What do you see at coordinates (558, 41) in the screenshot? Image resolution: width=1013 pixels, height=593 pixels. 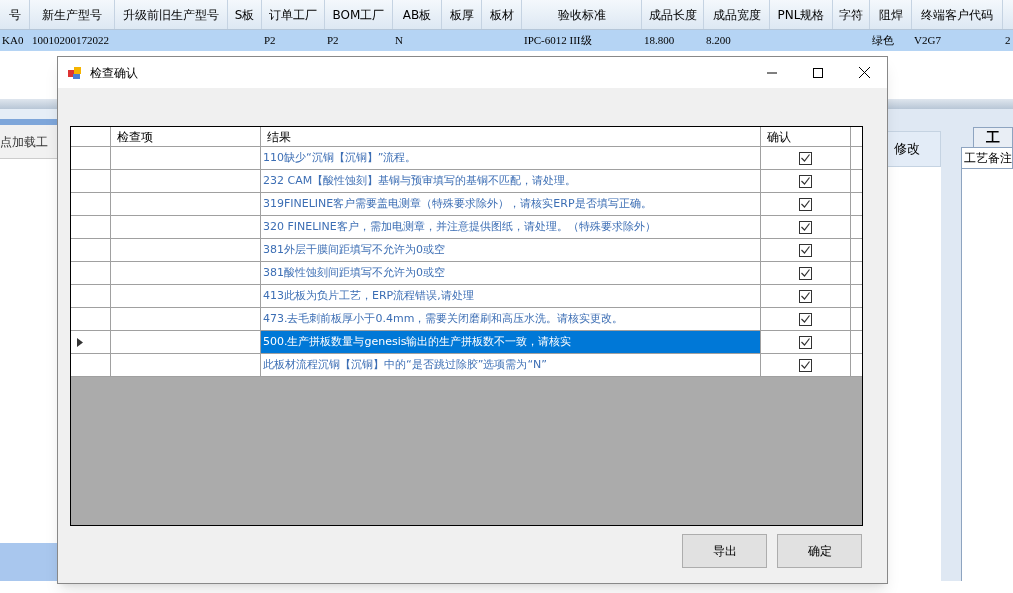 I see `table-cell-text: IPC-6012 III级` at bounding box center [558, 41].